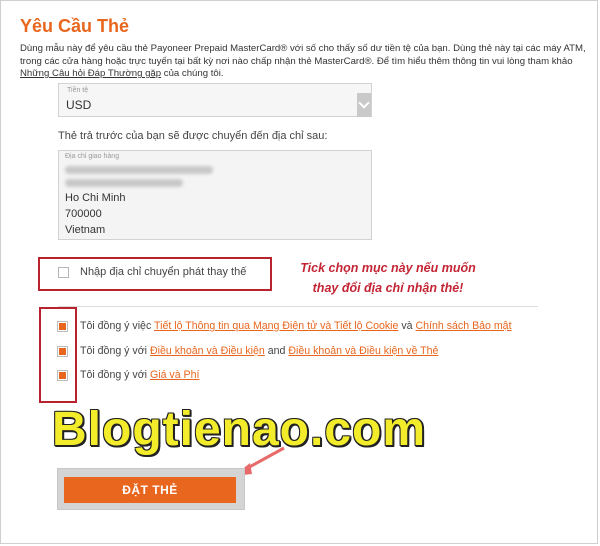 This screenshot has height=546, width=600. Describe the element at coordinates (79, 105) in the screenshot. I see `currency-value: USD` at that location.